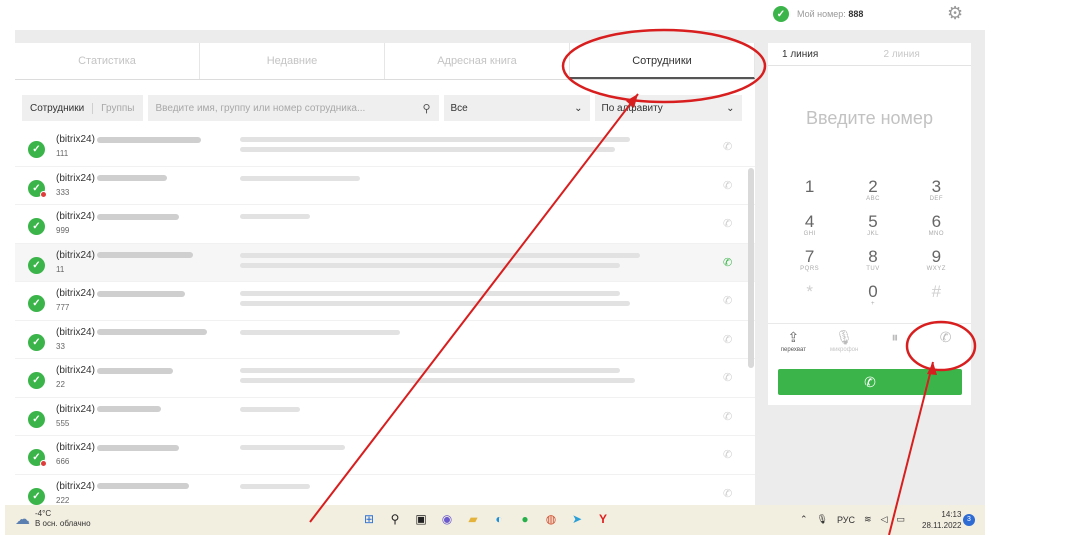 Image resolution: width=1075 pixels, height=535 pixels. Describe the element at coordinates (385, 224) in the screenshot. I see `employee-row: ✓ (bitrix24) 999 ✆` at that location.